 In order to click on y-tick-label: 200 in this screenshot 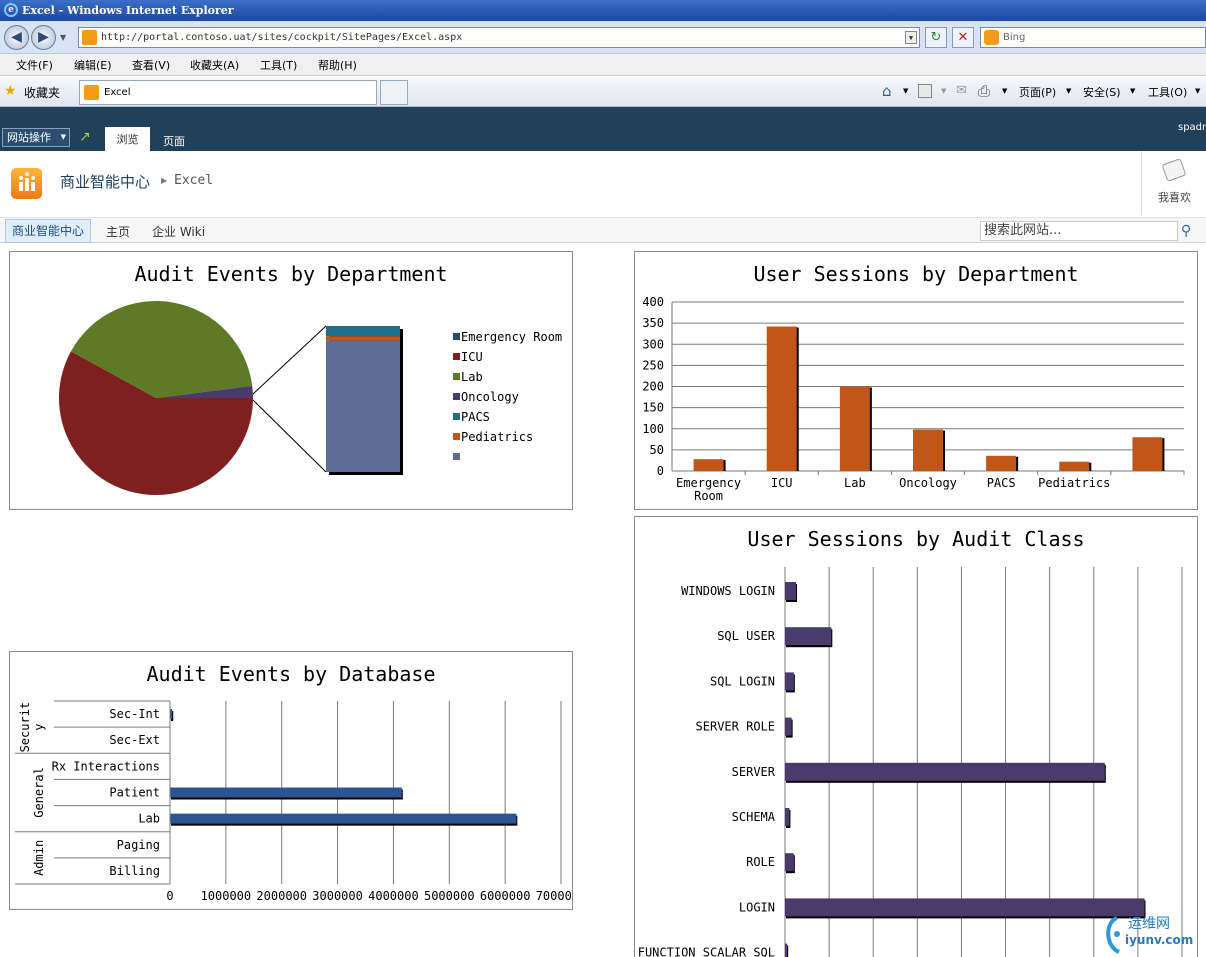, I will do `click(653, 387)`.